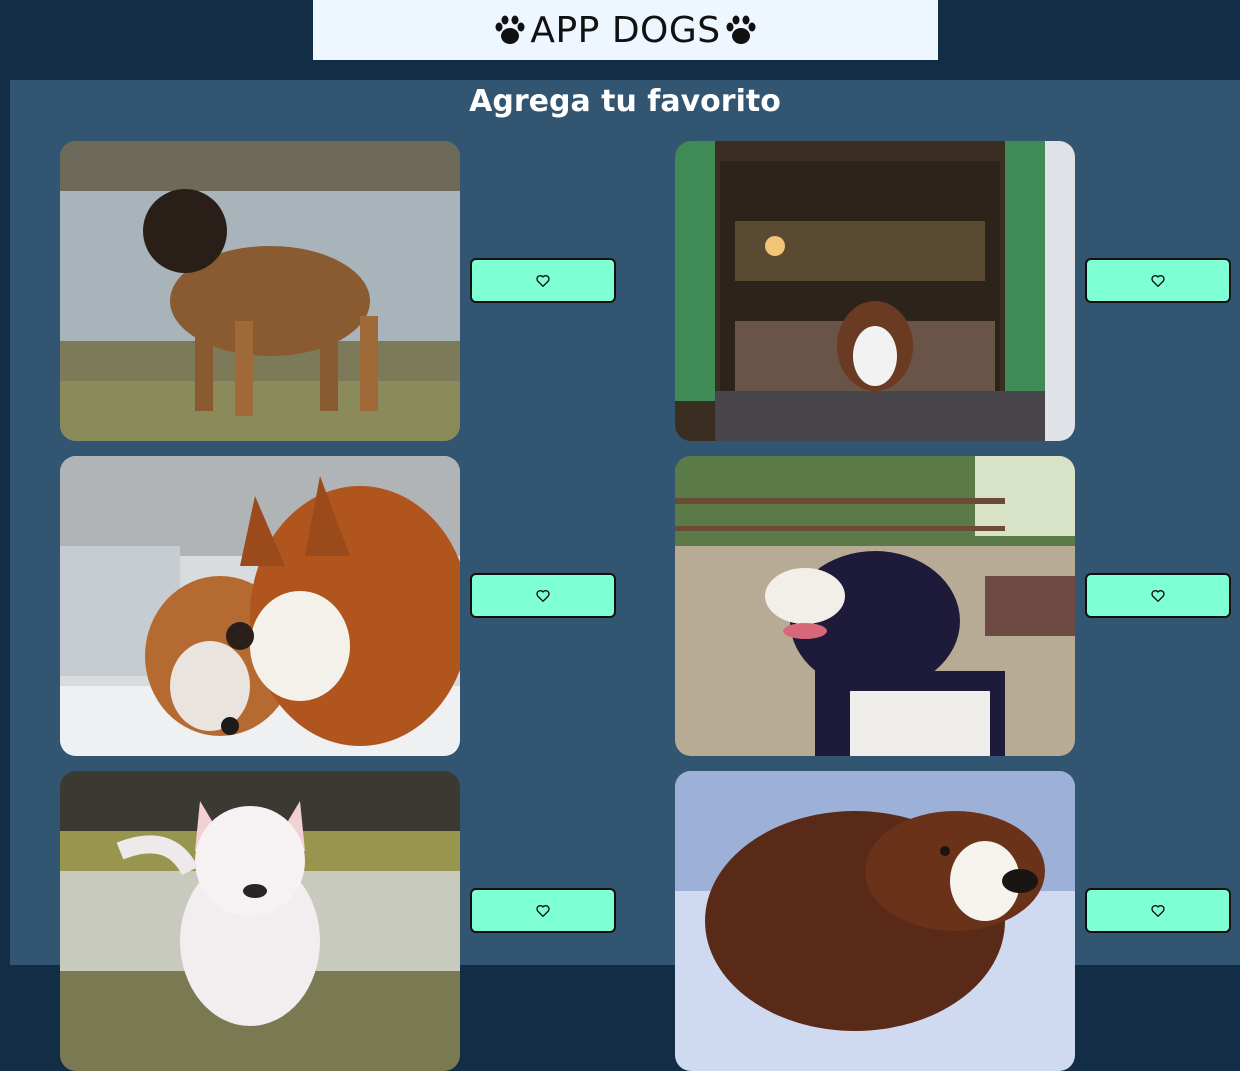 The width and height of the screenshot is (1240, 1071). I want to click on dog-photo-border-collie, so click(875, 606).